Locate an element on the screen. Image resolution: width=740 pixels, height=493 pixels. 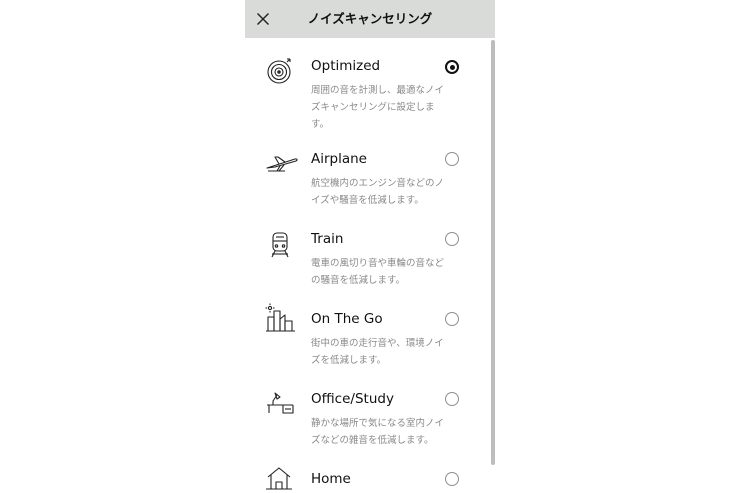
mode-radio-airplane is located at coordinates (452, 159).